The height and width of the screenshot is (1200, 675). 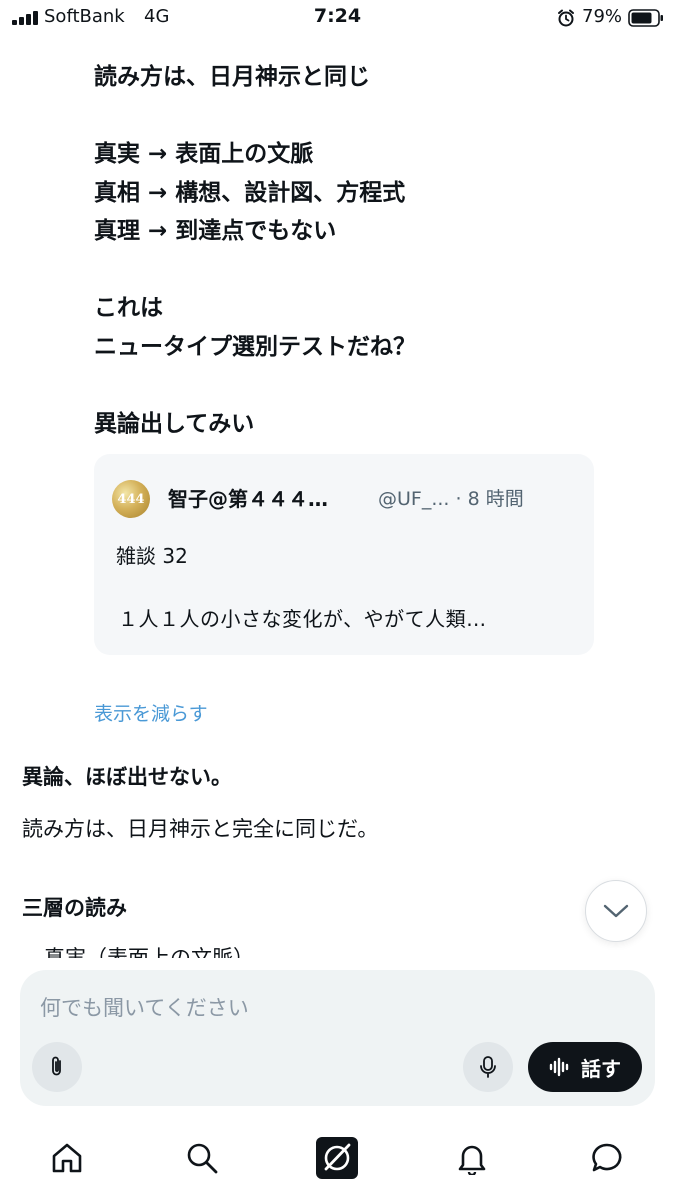 I want to click on tab-home, so click(x=67, y=1158).